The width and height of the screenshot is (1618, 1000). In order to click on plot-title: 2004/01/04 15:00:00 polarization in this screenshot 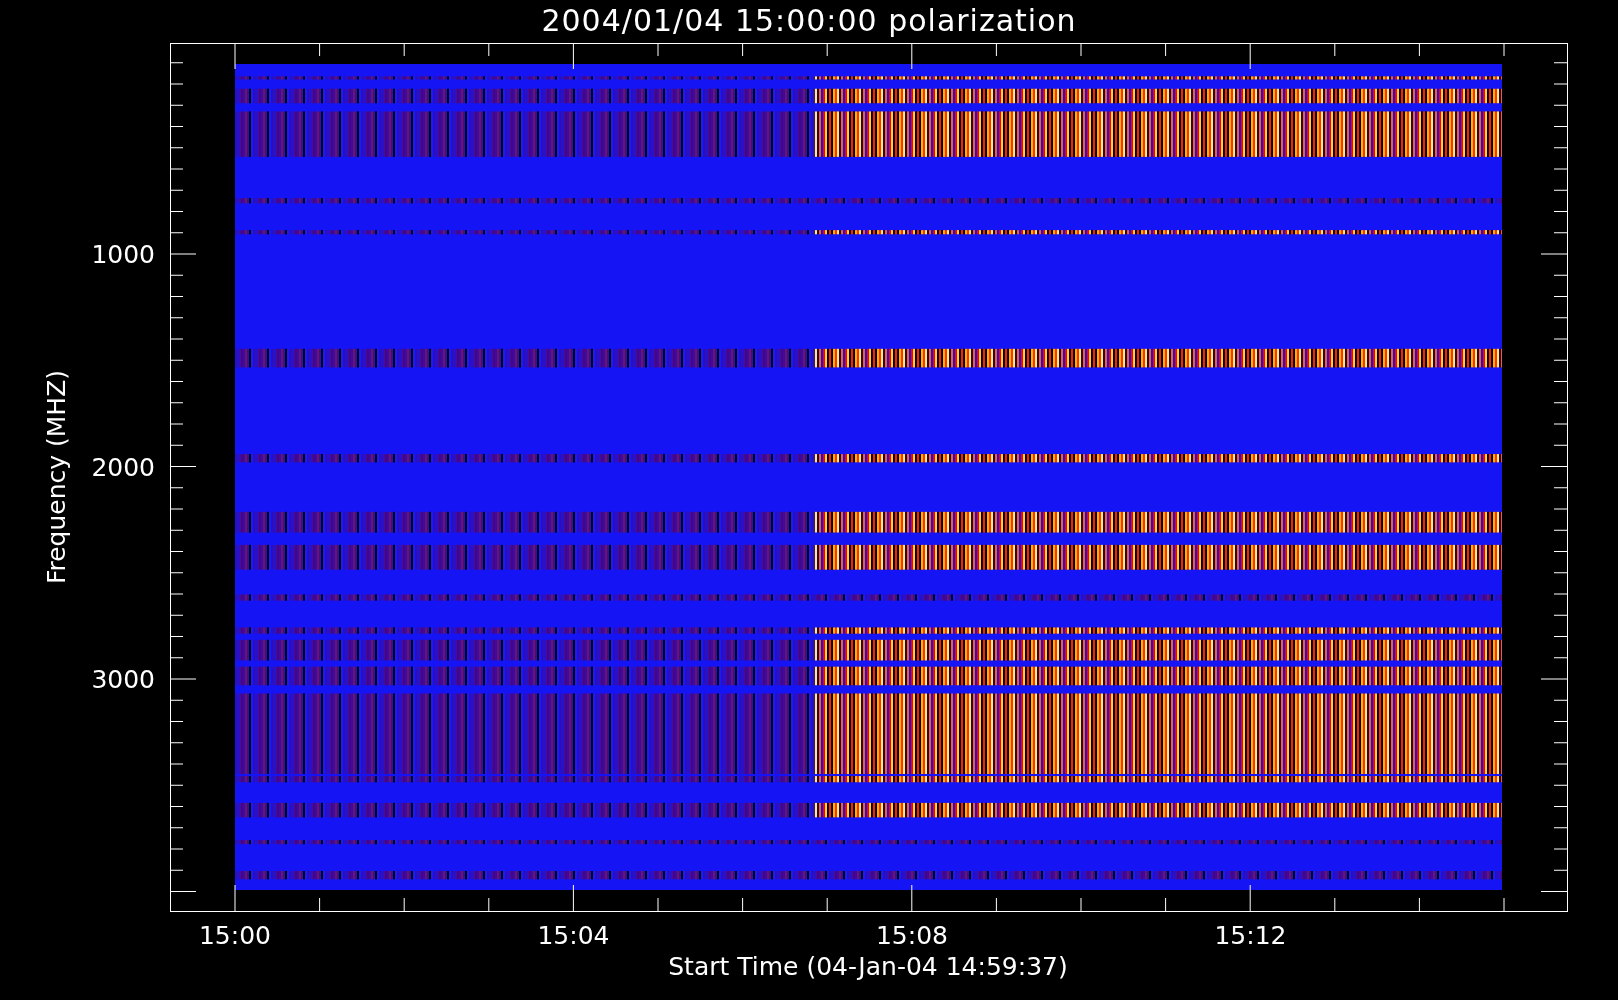, I will do `click(809, 21)`.